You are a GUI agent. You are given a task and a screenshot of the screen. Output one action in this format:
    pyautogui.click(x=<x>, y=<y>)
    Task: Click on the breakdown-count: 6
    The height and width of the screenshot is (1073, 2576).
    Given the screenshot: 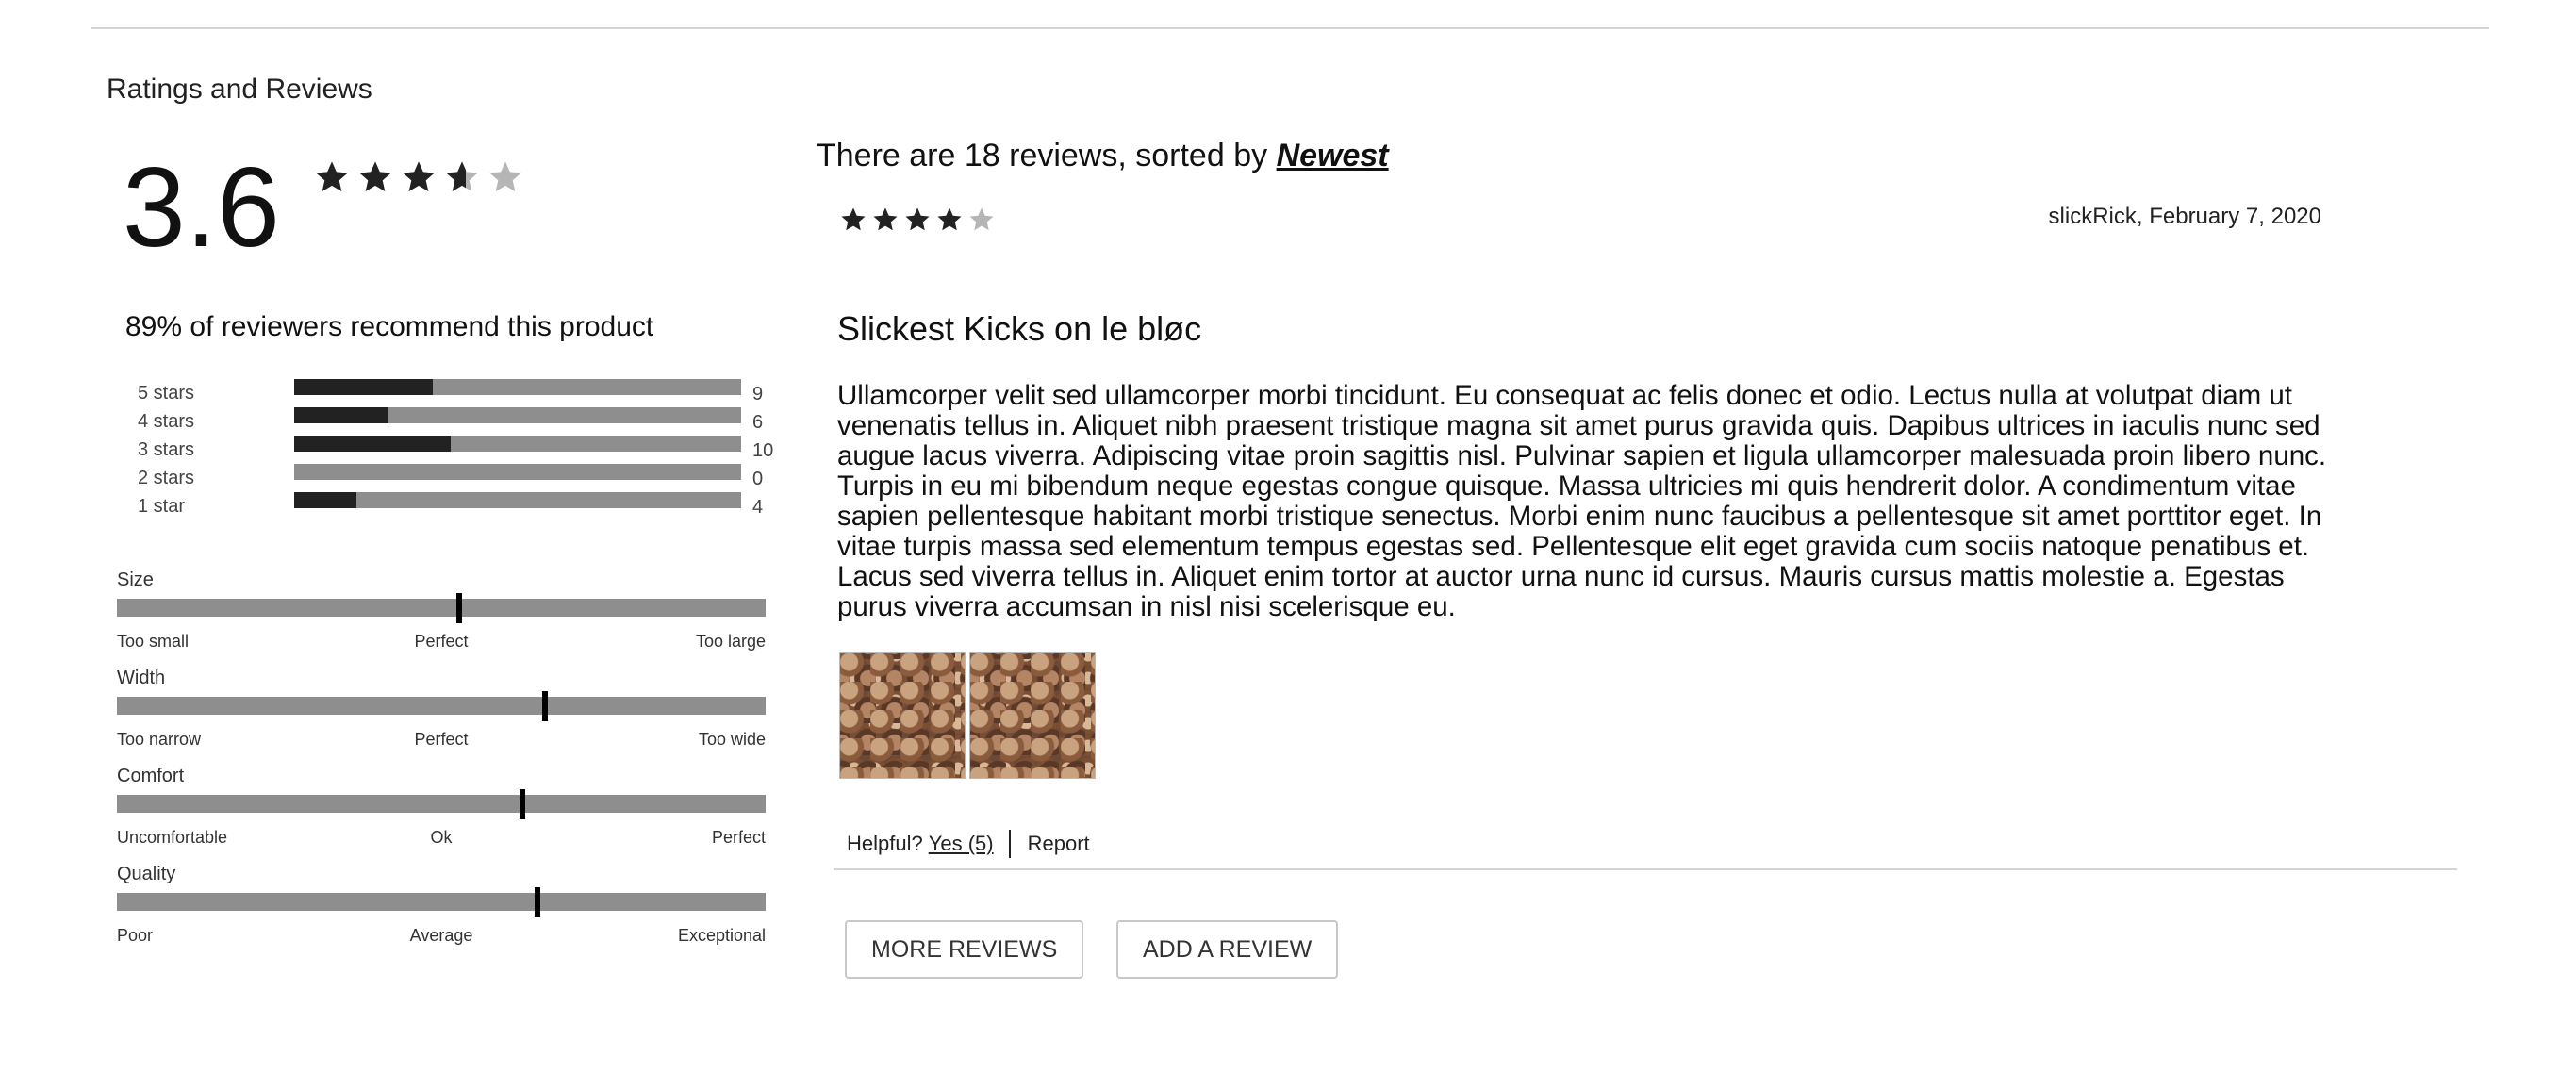 What is the action you would take?
    pyautogui.click(x=758, y=423)
    